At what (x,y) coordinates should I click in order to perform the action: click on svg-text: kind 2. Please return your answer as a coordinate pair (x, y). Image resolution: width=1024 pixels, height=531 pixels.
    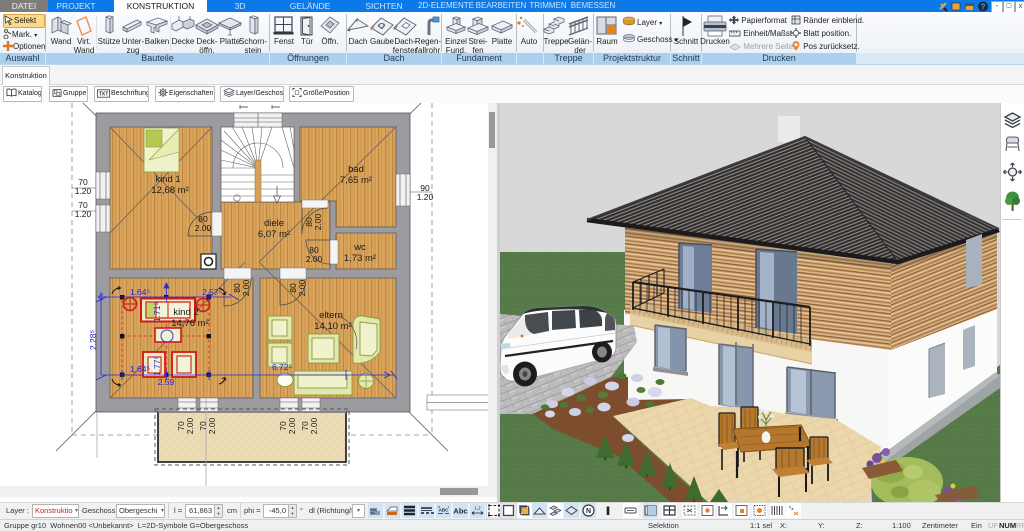
    Looking at the image, I should click on (185, 312).